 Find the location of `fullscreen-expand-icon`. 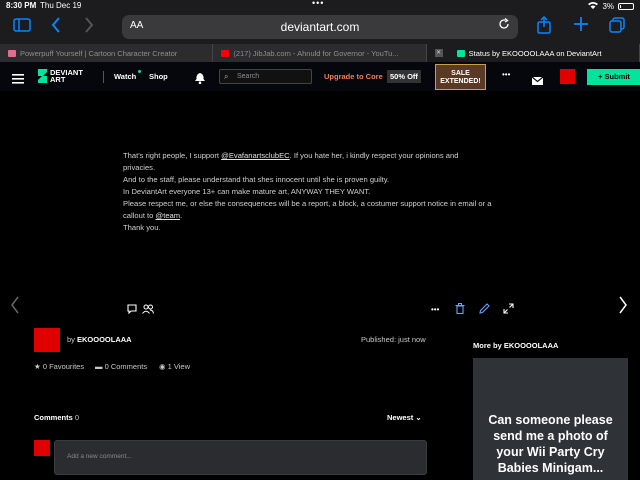

fullscreen-expand-icon is located at coordinates (508, 310).